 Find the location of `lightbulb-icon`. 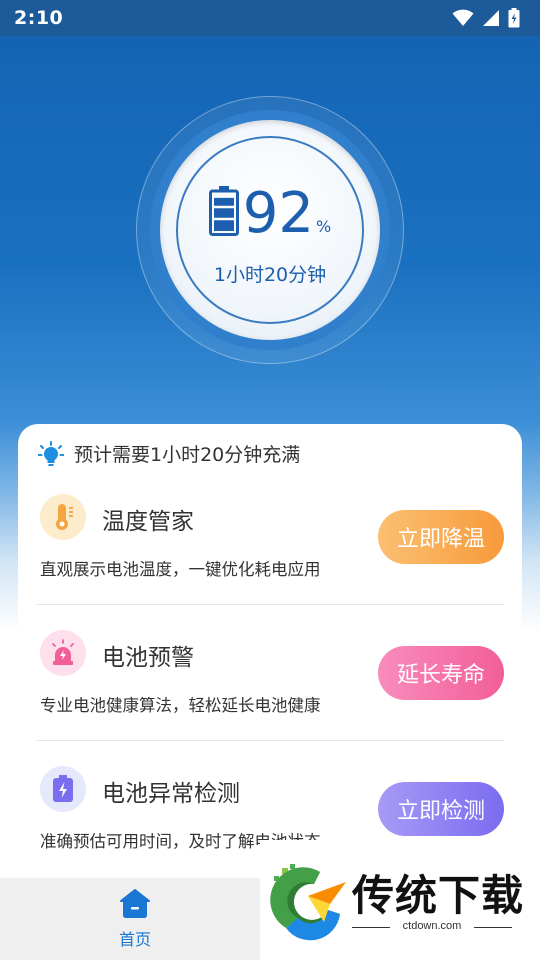

lightbulb-icon is located at coordinates (51, 453).